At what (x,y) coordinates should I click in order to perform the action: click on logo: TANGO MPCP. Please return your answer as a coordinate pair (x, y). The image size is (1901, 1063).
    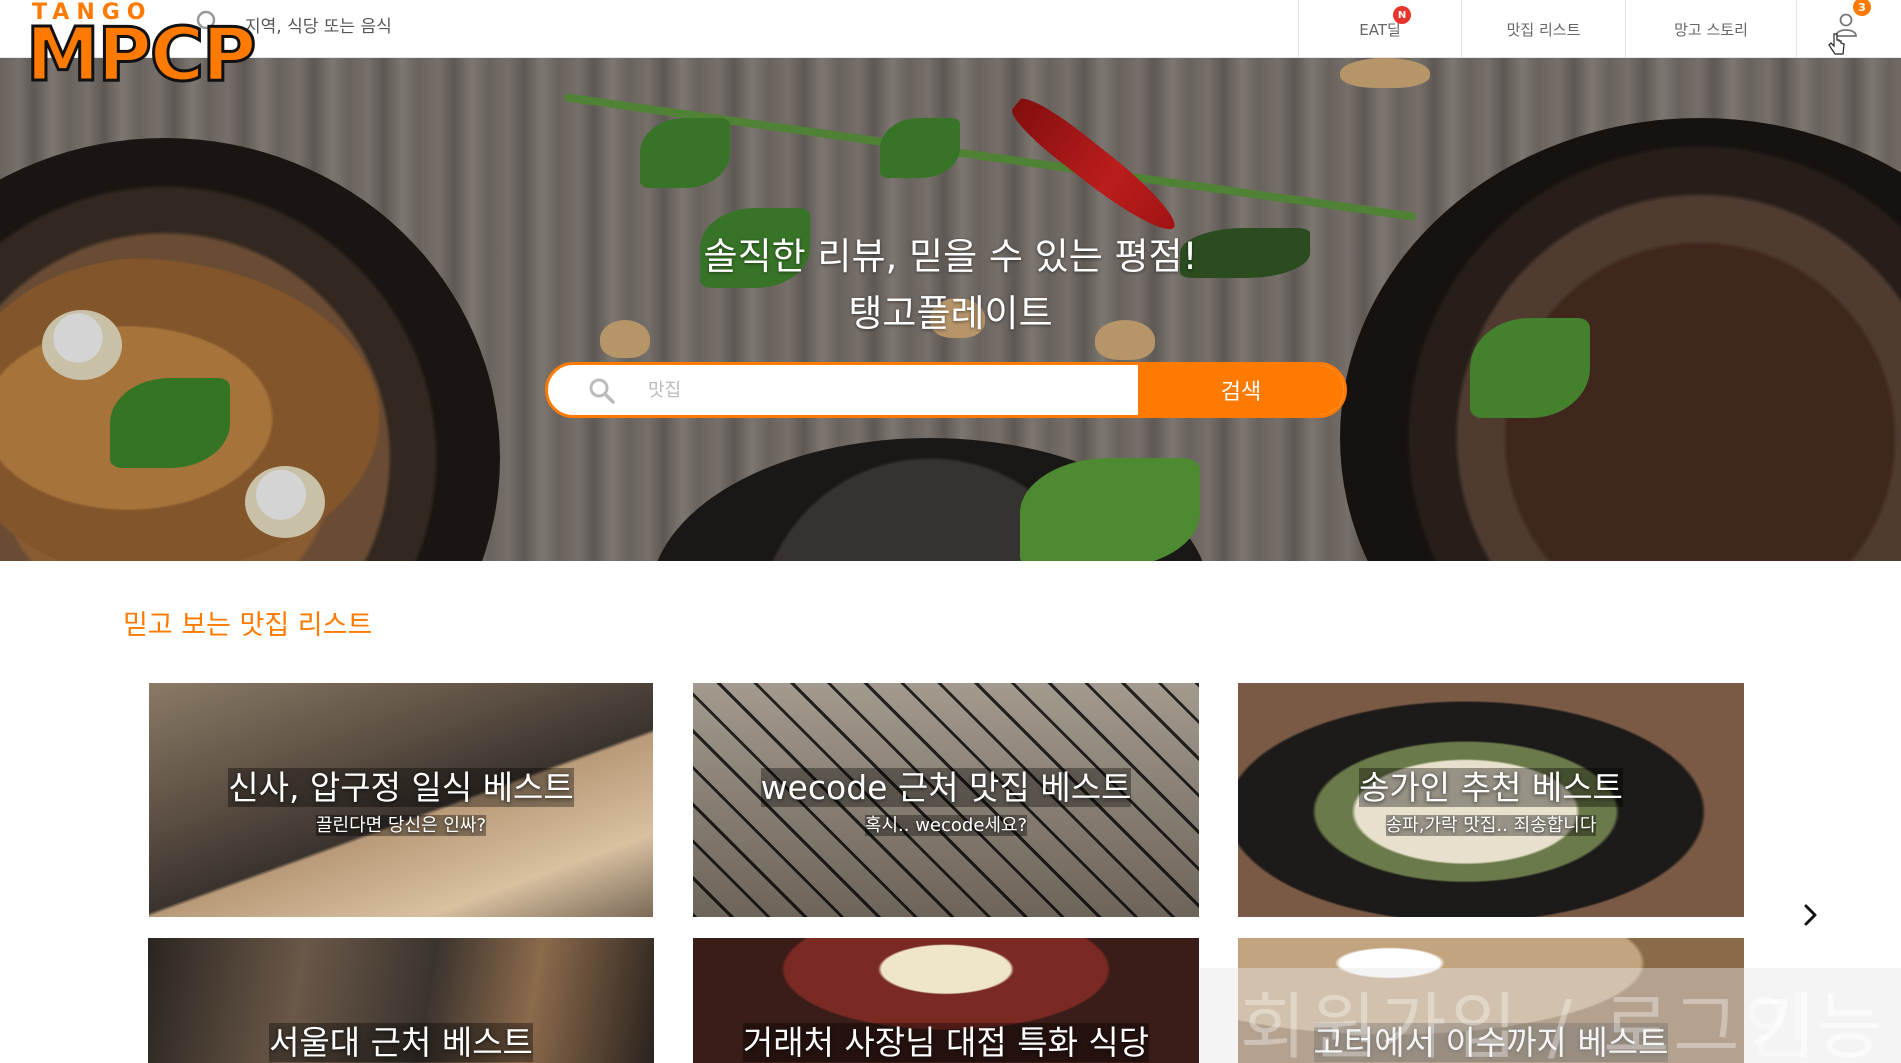
    Looking at the image, I should click on (140, 47).